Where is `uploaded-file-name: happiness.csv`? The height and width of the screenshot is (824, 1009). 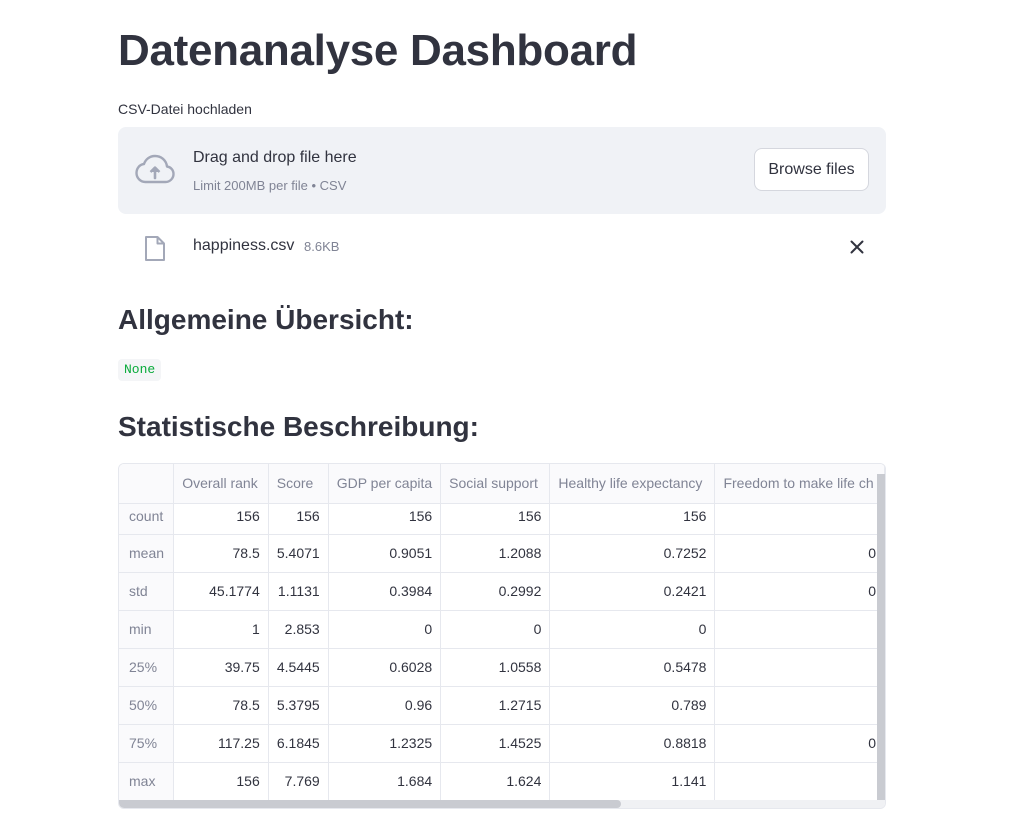 uploaded-file-name: happiness.csv is located at coordinates (244, 245).